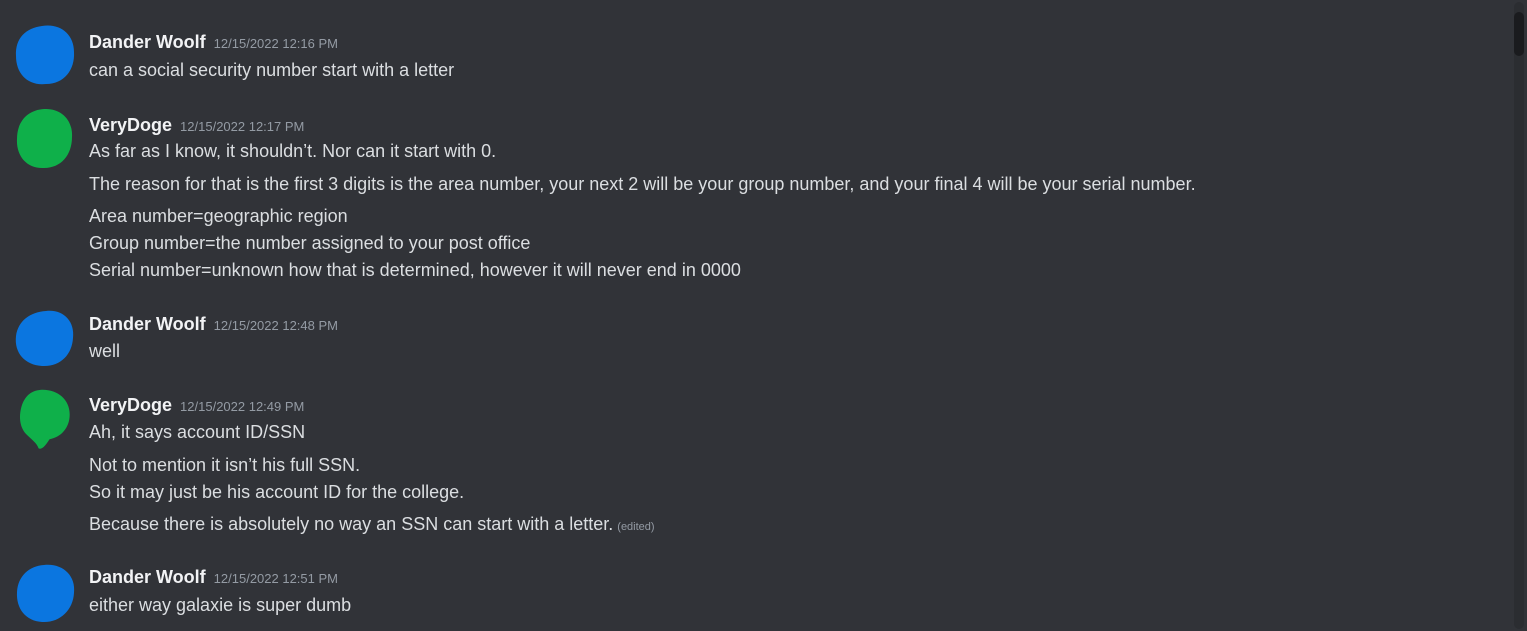  What do you see at coordinates (225, 465) in the screenshot?
I see `message-text: Not to mention it isn’t his full SSN.` at bounding box center [225, 465].